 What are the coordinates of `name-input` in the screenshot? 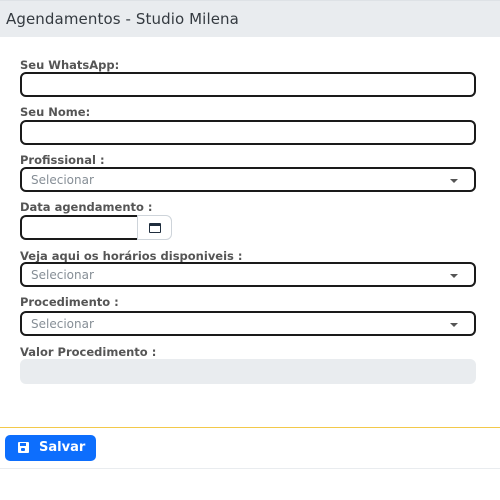 It's located at (248, 132).